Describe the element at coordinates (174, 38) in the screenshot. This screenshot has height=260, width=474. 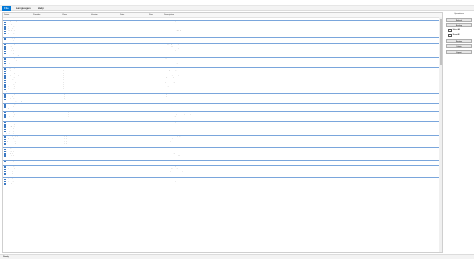
I see `table-cell: Bluetooth A2DP Audio Driver` at that location.